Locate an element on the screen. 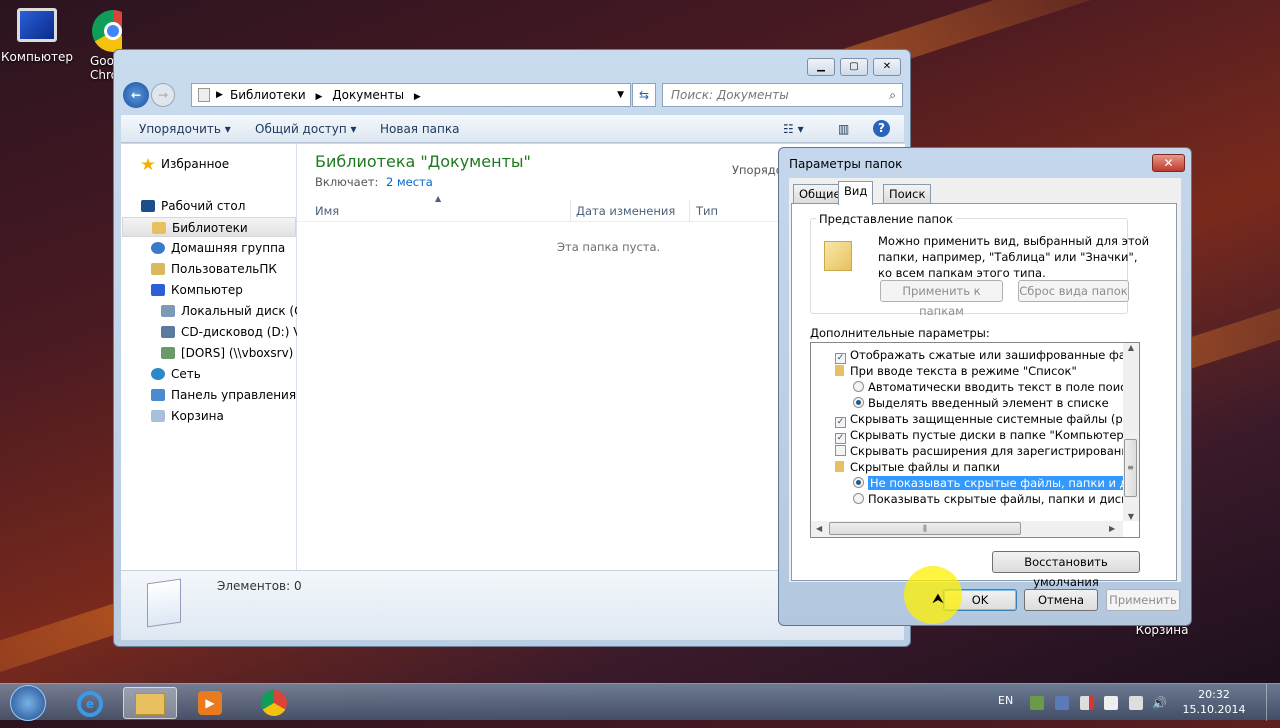  horizontal-scrollbar: ◀ ⫼ ▶ is located at coordinates (967, 529).